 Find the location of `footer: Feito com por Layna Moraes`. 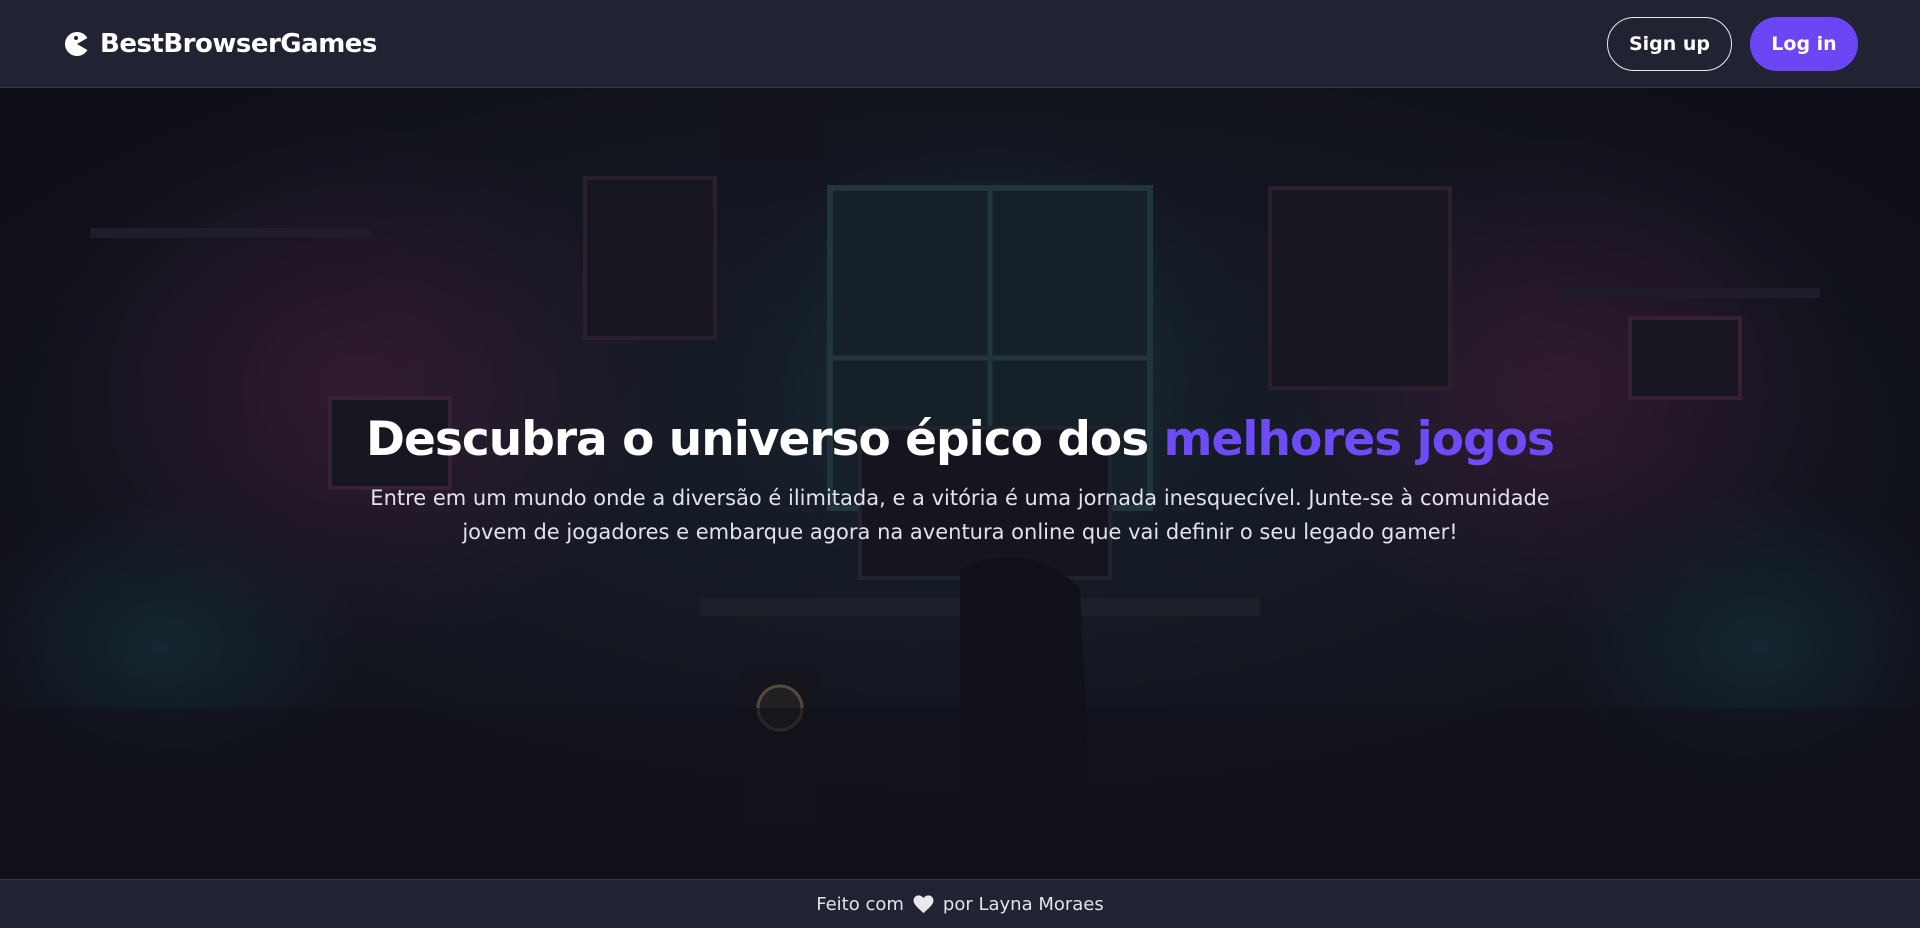

footer: Feito com por Layna Moraes is located at coordinates (960, 903).